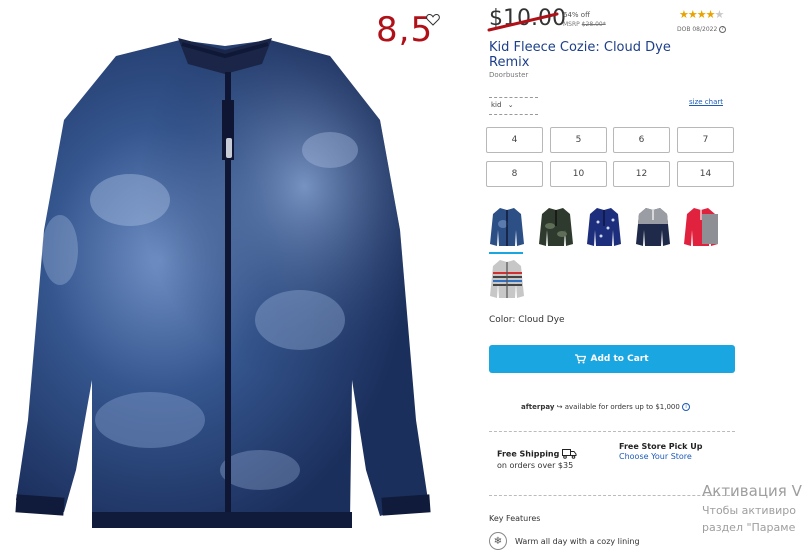 This screenshot has width=811, height=554. Describe the element at coordinates (705, 140) in the screenshot. I see `size-button-7: 7` at that location.